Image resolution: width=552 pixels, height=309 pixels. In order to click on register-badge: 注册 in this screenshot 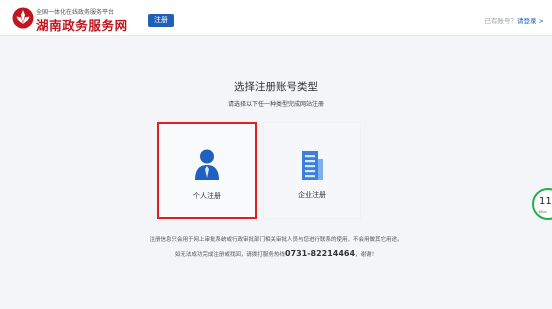, I will do `click(161, 20)`.